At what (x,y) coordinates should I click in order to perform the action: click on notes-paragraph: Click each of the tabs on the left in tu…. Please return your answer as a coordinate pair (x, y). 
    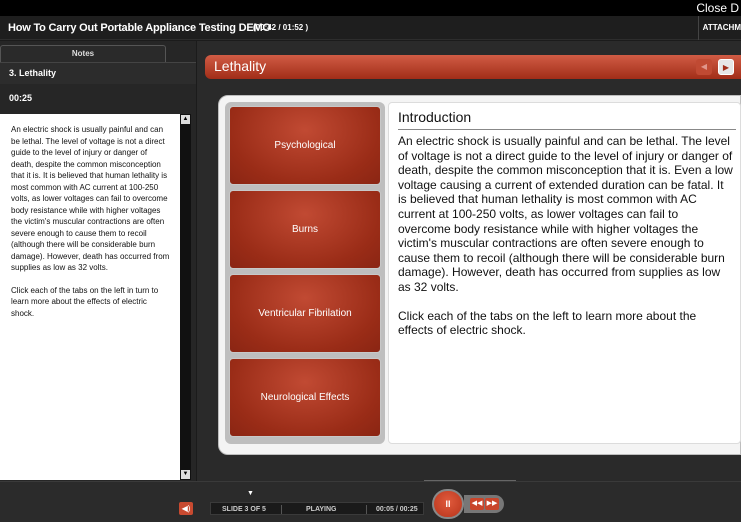
    Looking at the image, I should click on (85, 301).